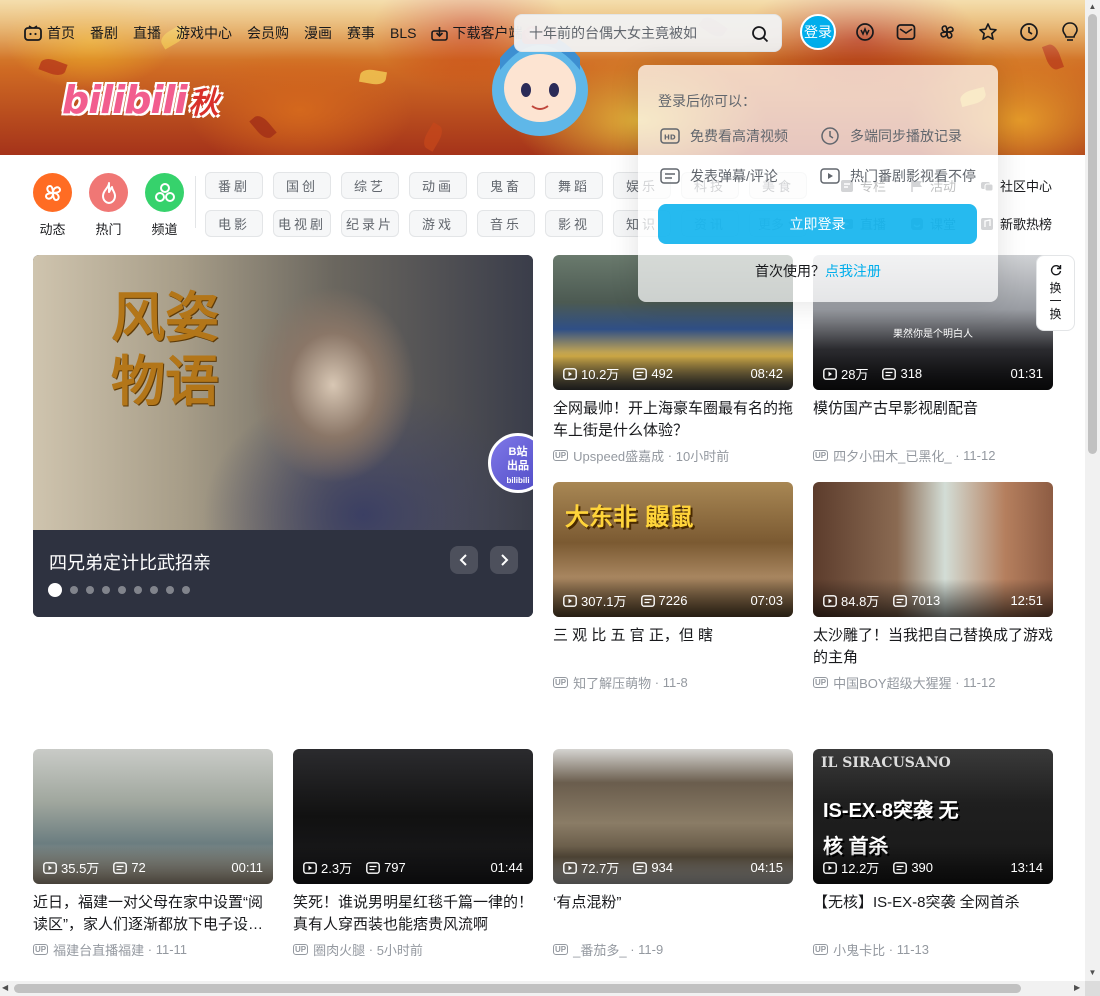 The image size is (1100, 996). What do you see at coordinates (673, 816) in the screenshot?
I see `video-thumbnail: 72.7万 934 04:15` at bounding box center [673, 816].